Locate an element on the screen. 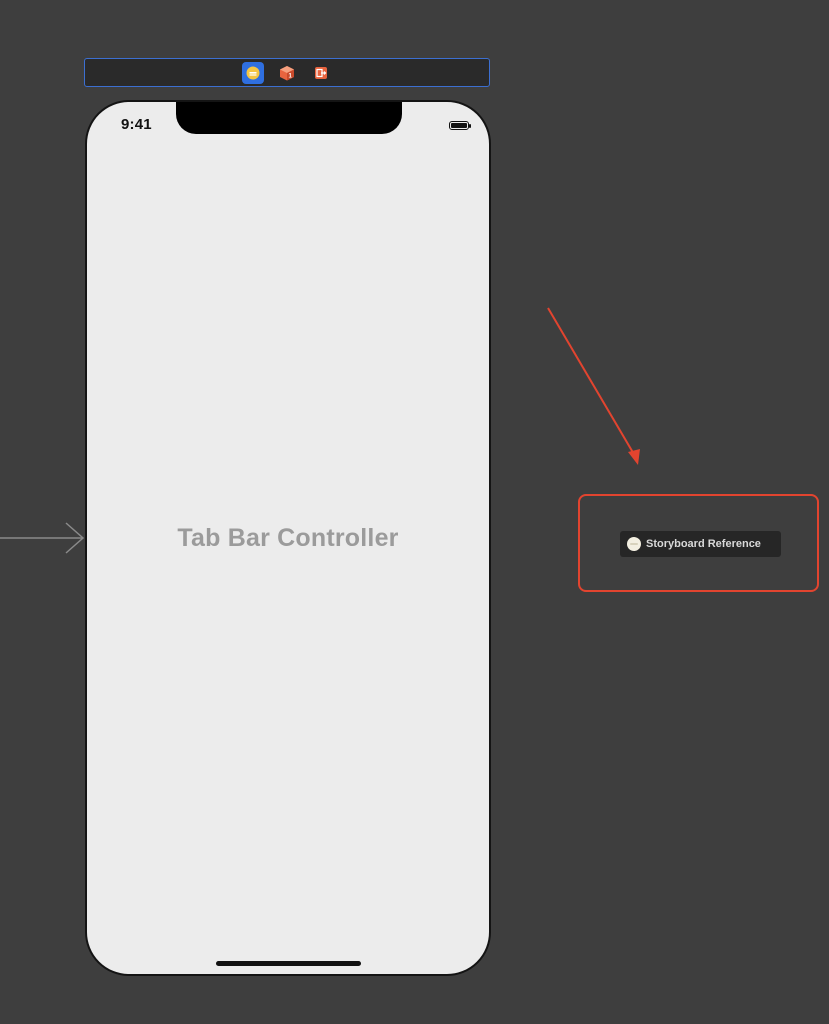  view-controller-icon is located at coordinates (253, 73).